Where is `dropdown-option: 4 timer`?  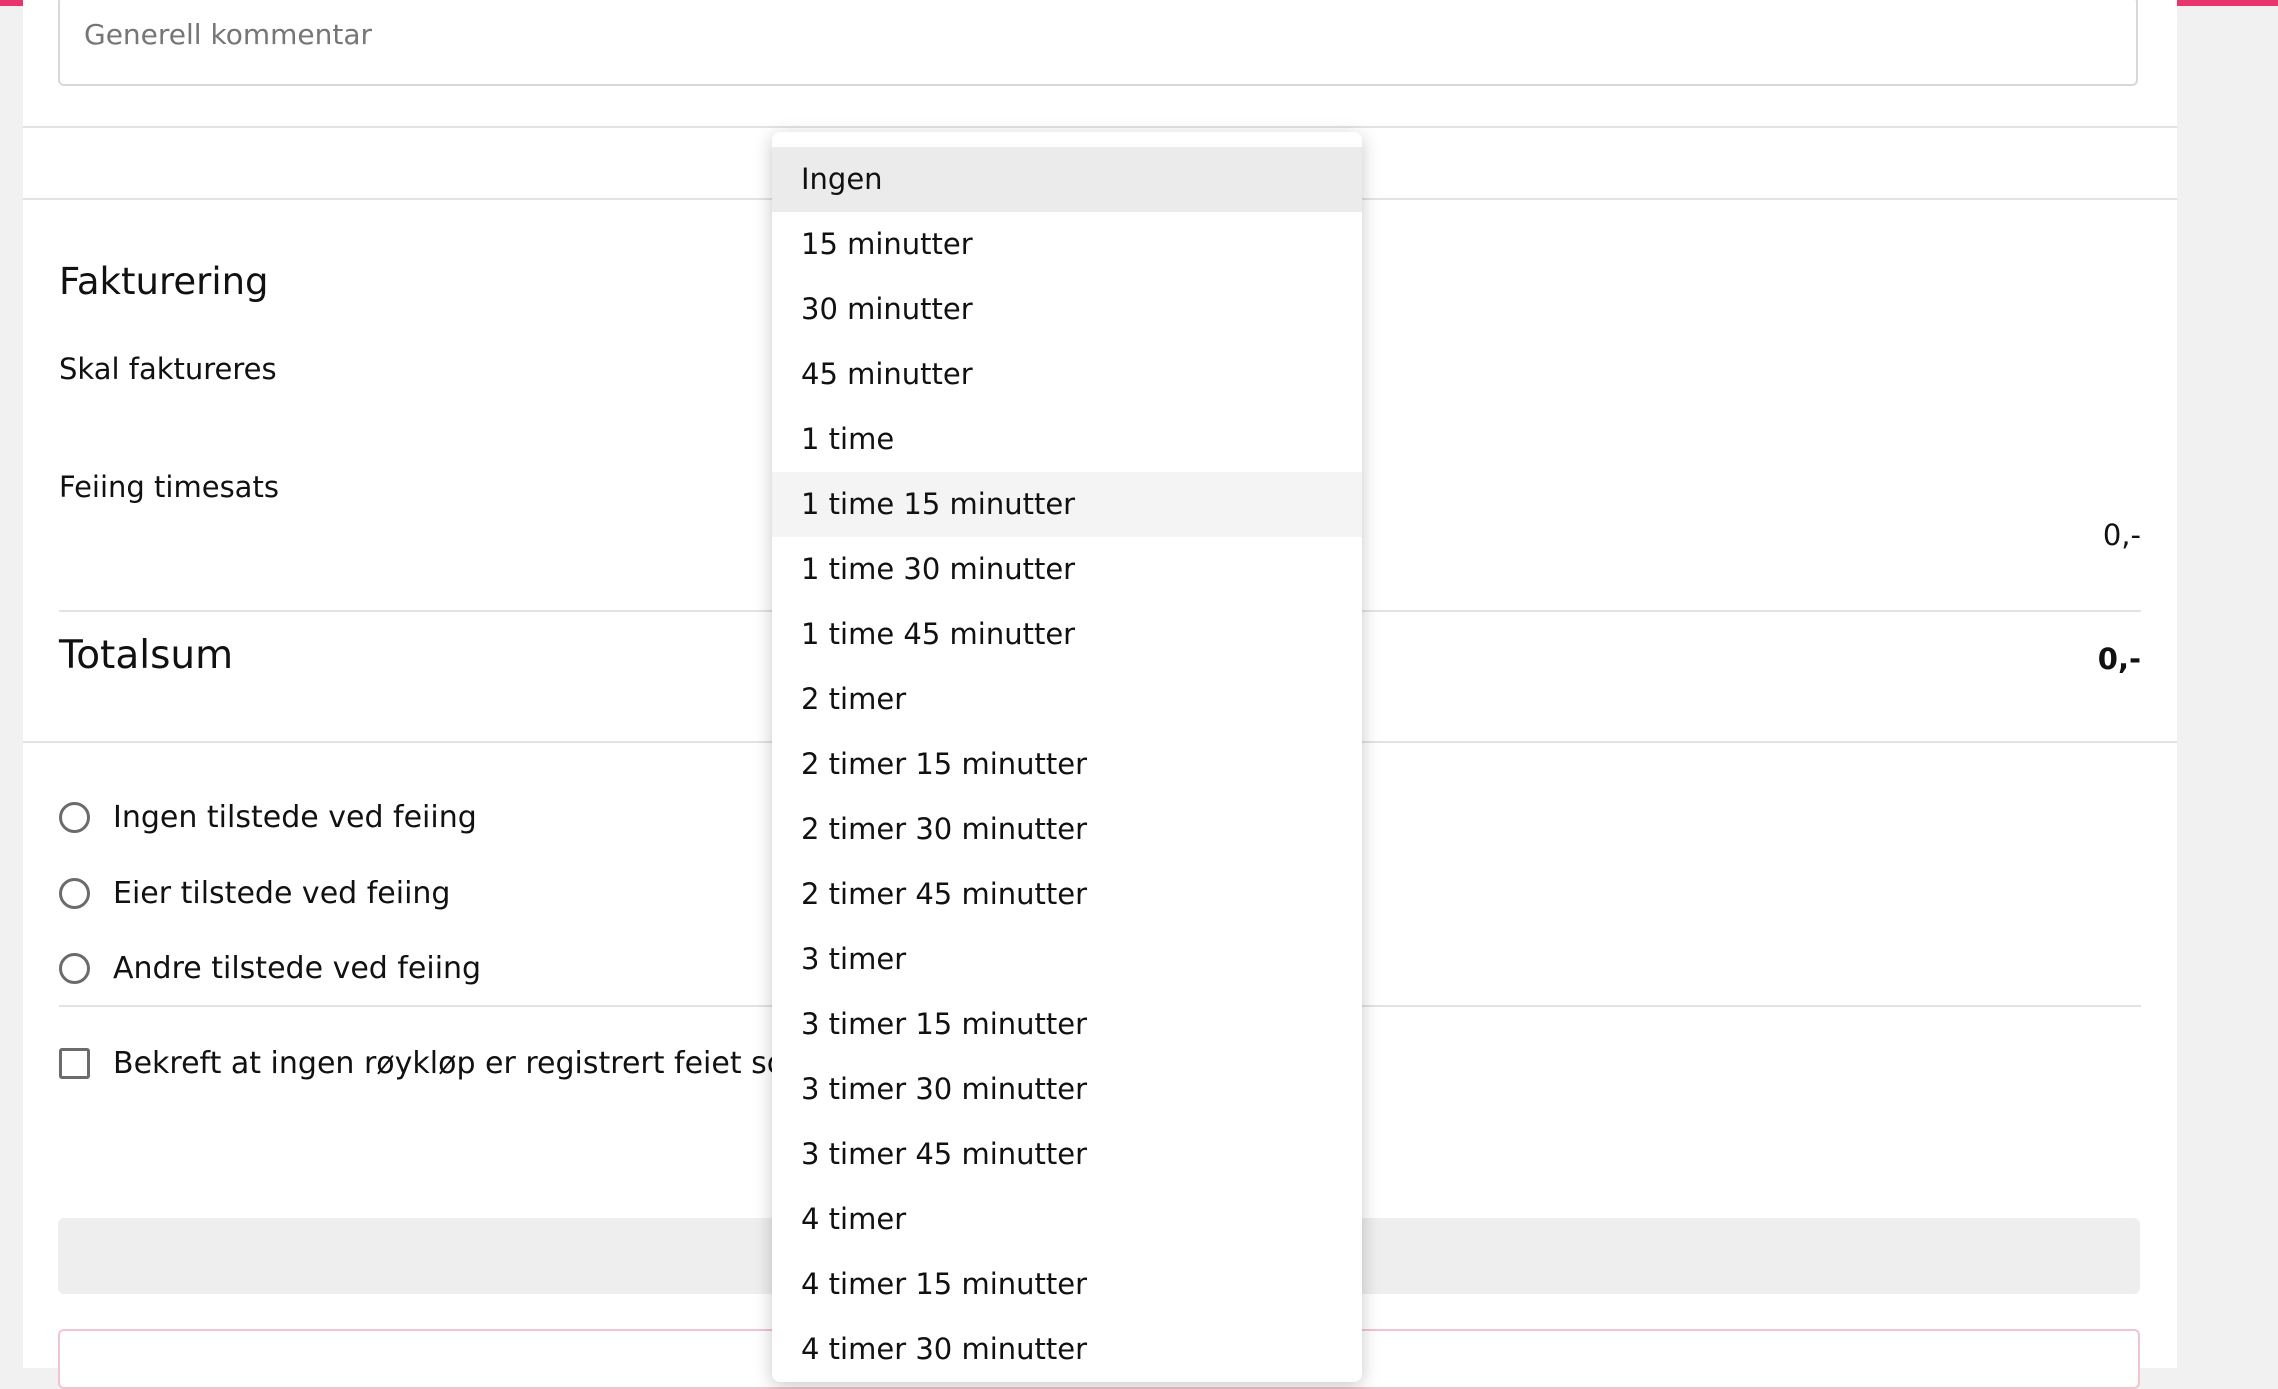
dropdown-option: 4 timer is located at coordinates (1067, 1219).